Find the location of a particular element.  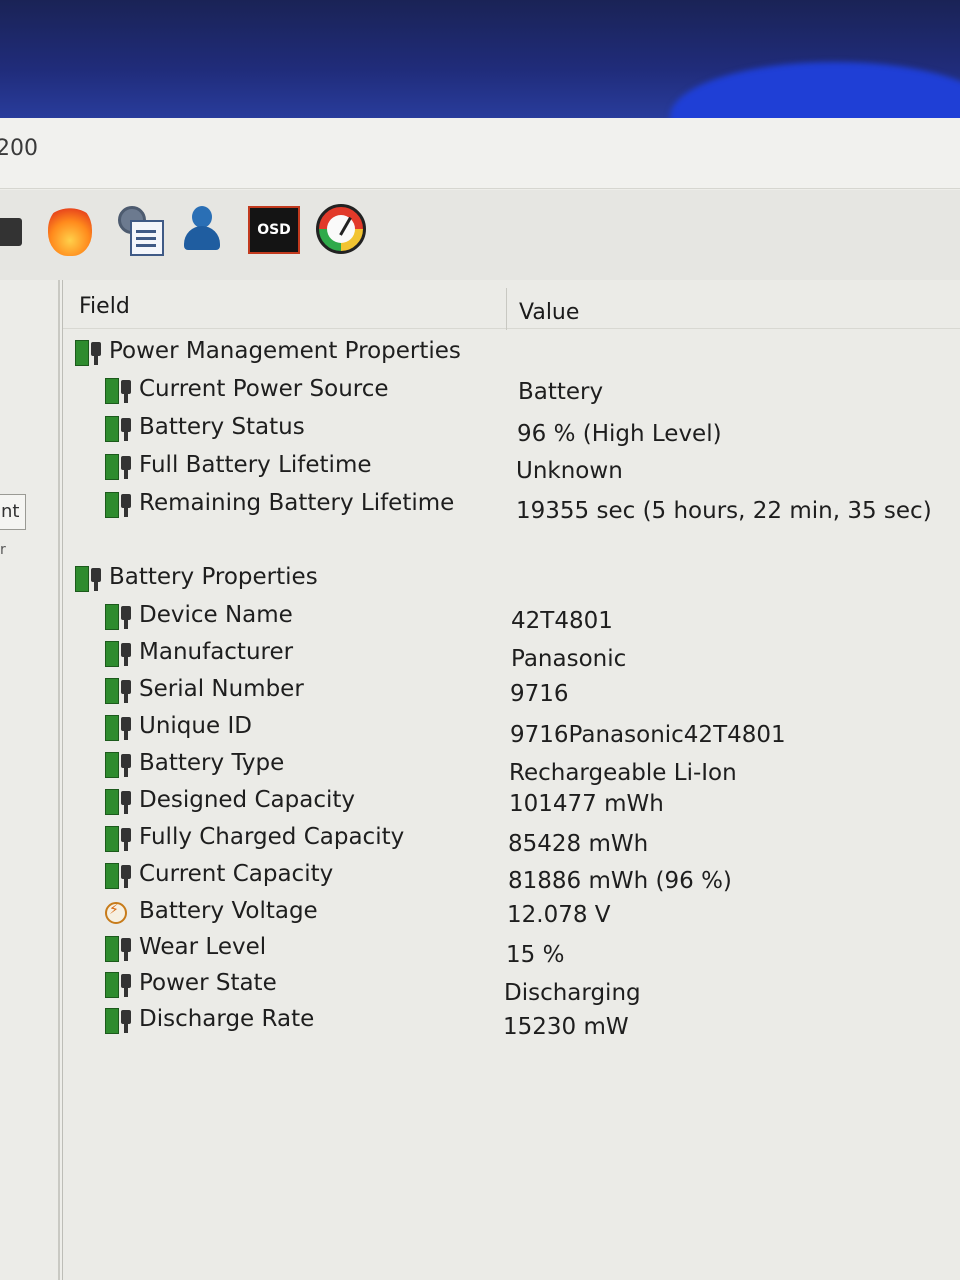

list-row: Unique ID 9716Panasonic42T4801 is located at coordinates (511, 729).